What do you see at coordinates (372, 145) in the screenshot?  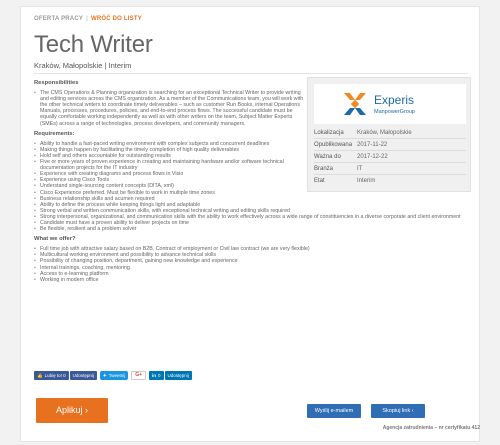 I see `details-value: 2017-11-22` at bounding box center [372, 145].